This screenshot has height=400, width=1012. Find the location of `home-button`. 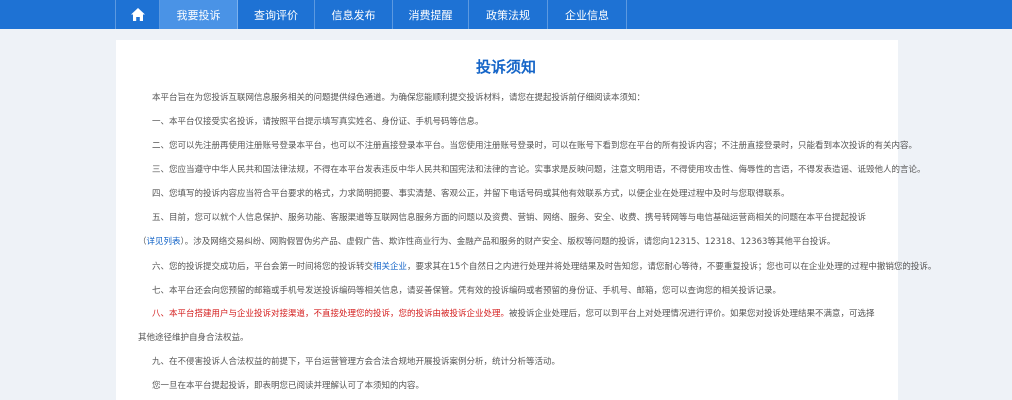

home-button is located at coordinates (137, 14).